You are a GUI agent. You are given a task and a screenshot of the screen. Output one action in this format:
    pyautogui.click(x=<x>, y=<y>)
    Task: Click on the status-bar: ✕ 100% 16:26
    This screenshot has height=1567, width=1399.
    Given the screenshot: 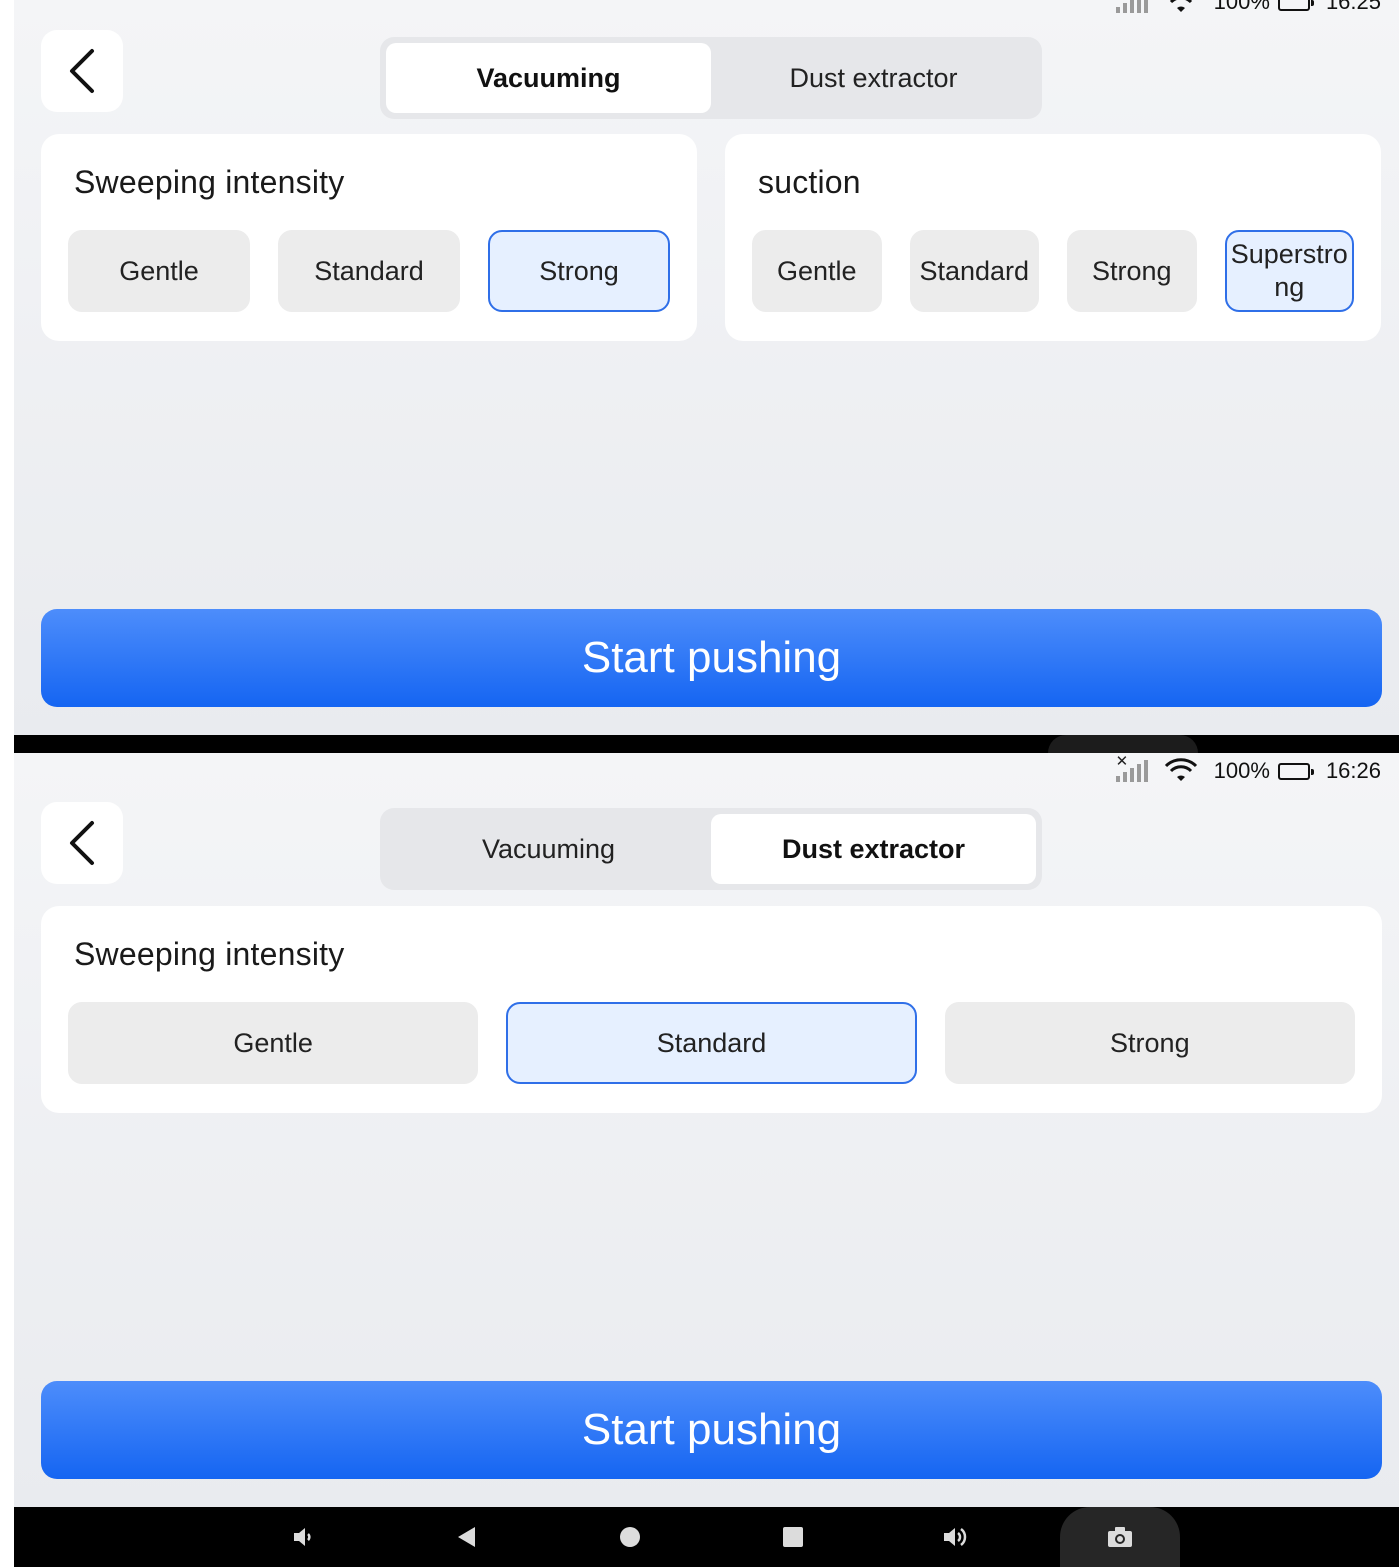 What is the action you would take?
    pyautogui.click(x=1248, y=771)
    